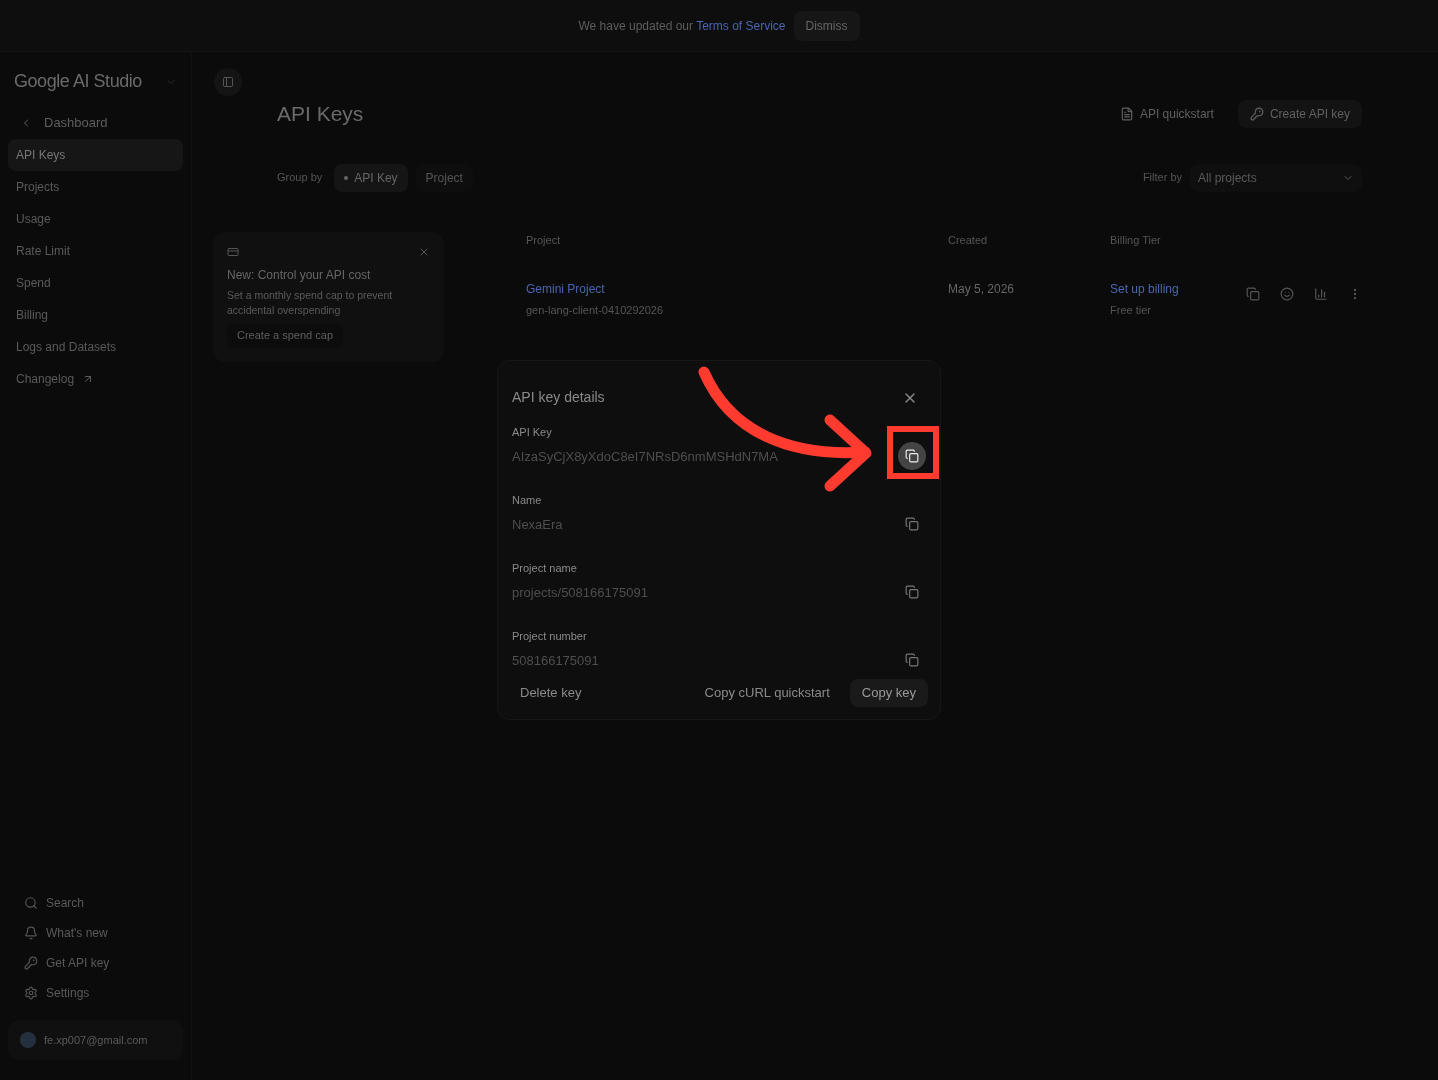 The width and height of the screenshot is (1438, 1080). Describe the element at coordinates (741, 25) in the screenshot. I see `terms-link: Terms of Service` at that location.